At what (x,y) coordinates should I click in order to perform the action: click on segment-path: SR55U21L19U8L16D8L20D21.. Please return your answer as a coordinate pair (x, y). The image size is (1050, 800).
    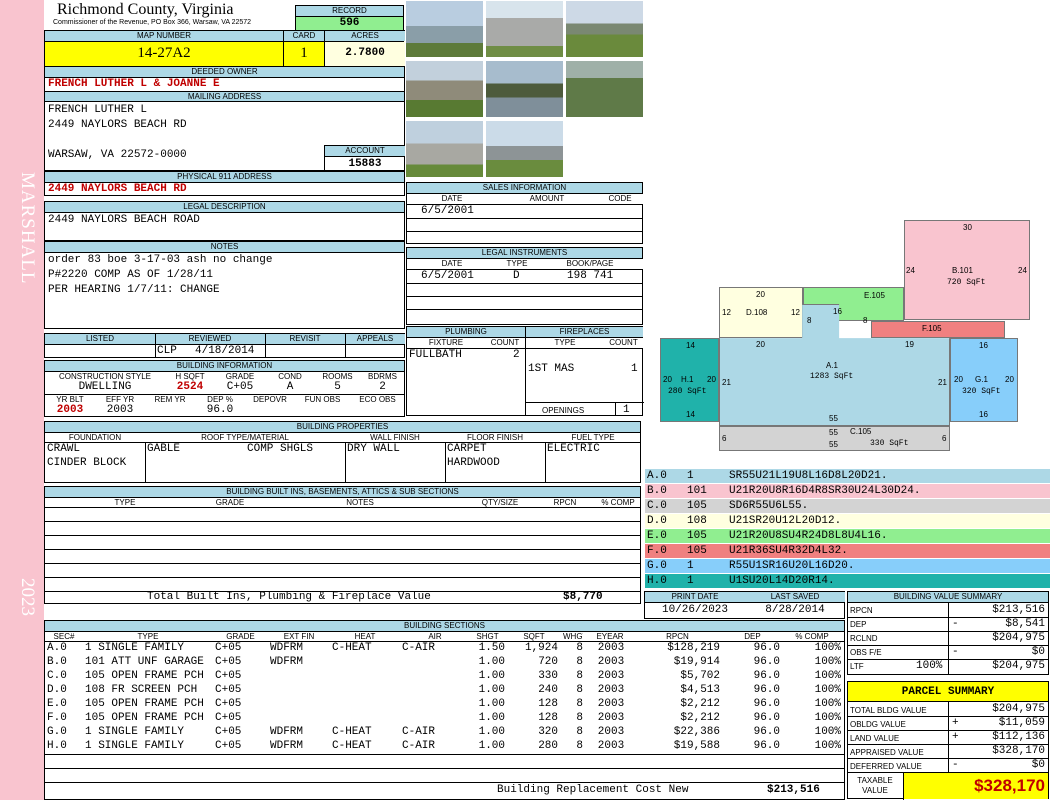
    Looking at the image, I should click on (808, 476).